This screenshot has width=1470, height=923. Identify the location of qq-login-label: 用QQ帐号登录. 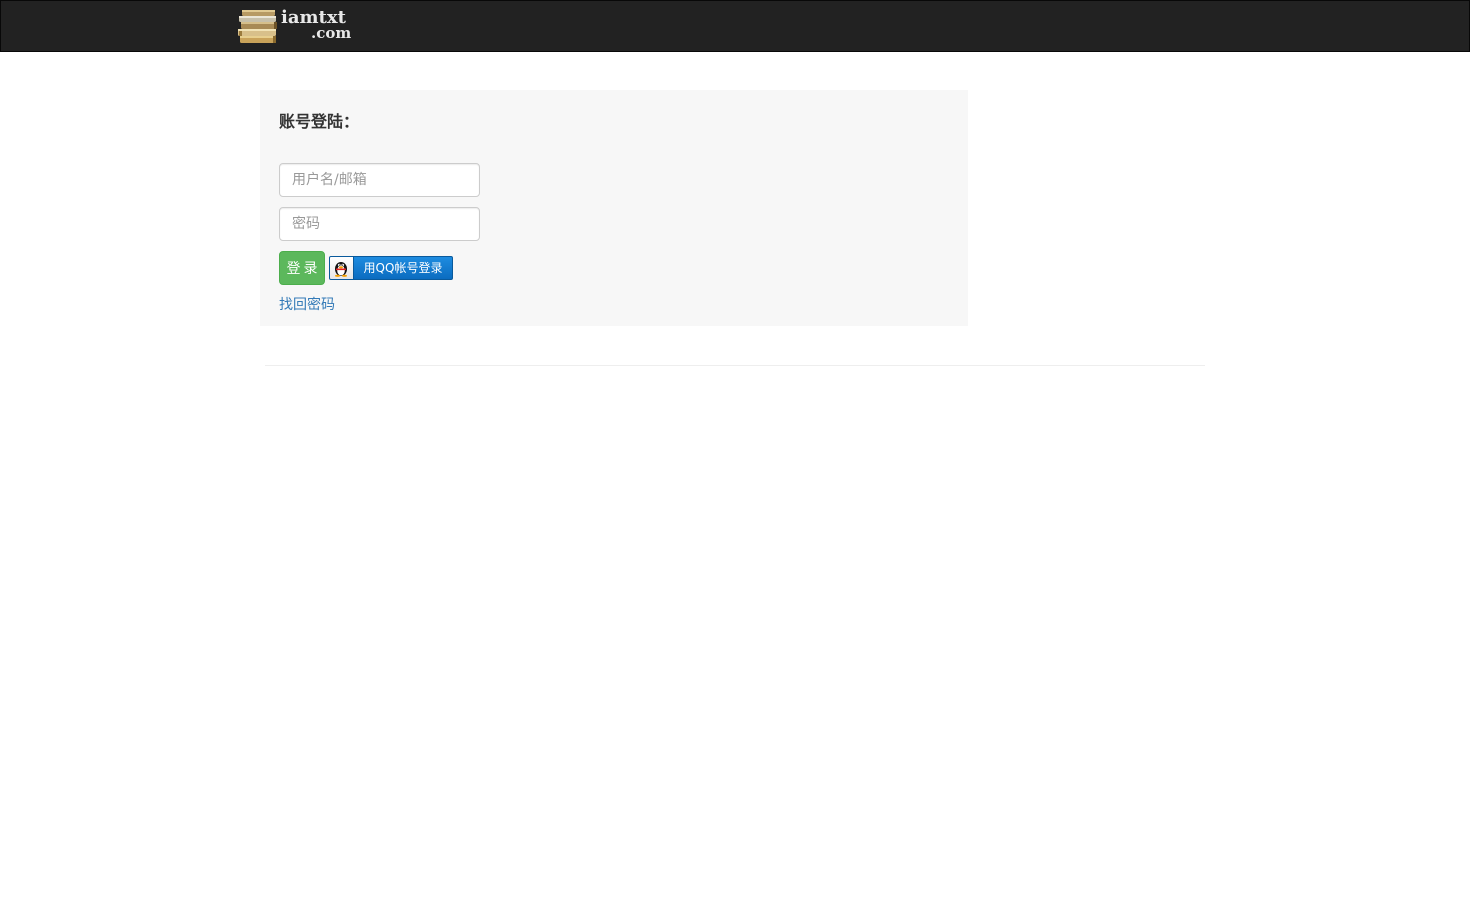
(403, 268).